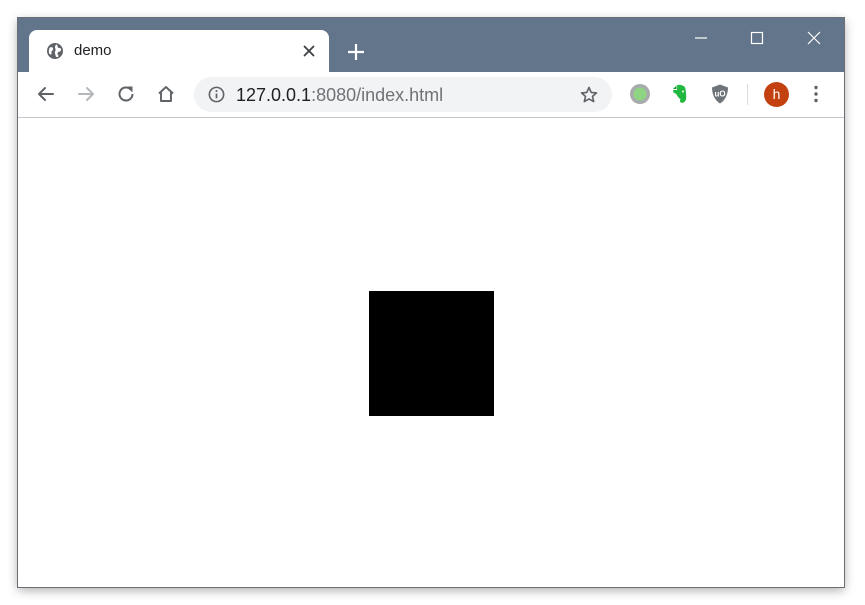  What do you see at coordinates (274, 95) in the screenshot?
I see `url-host: 127.0.0.1` at bounding box center [274, 95].